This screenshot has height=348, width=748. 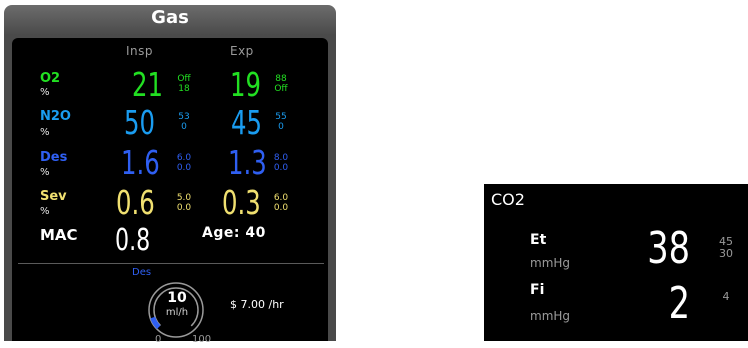 What do you see at coordinates (177, 298) in the screenshot?
I see `consumption-value: 10` at bounding box center [177, 298].